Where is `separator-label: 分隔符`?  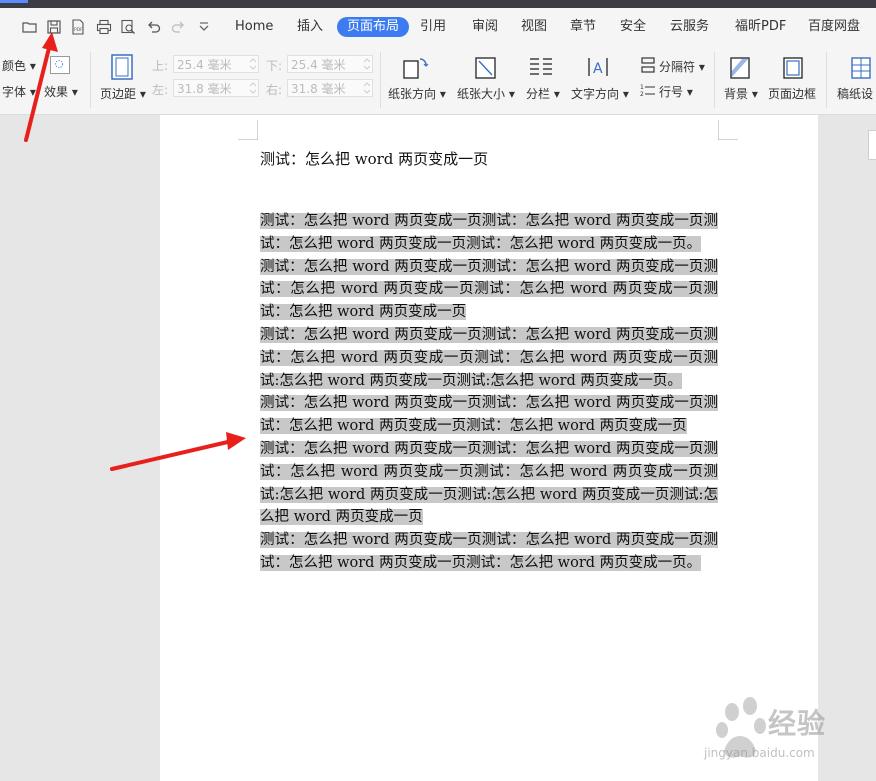
separator-label: 分隔符 is located at coordinates (677, 67).